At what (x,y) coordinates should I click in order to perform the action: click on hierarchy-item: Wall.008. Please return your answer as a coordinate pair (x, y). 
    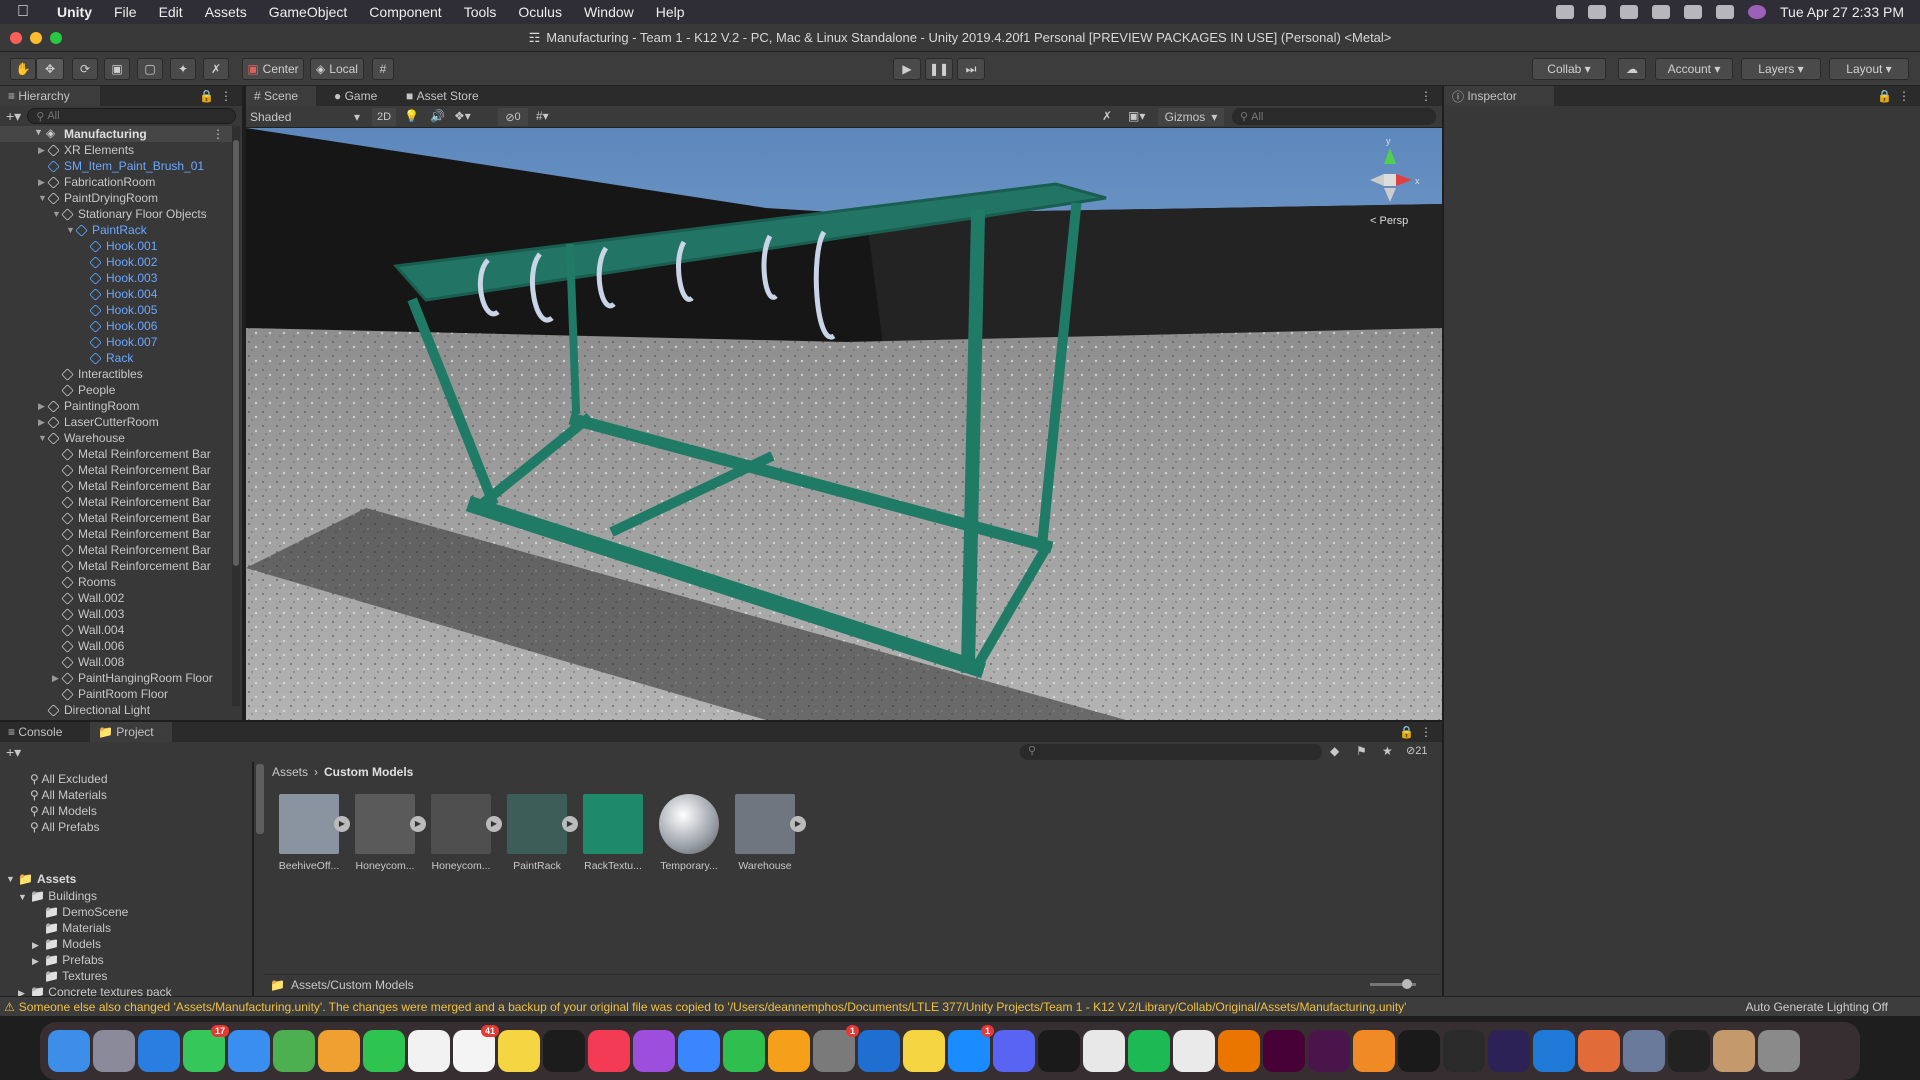
    Looking at the image, I should click on (116, 662).